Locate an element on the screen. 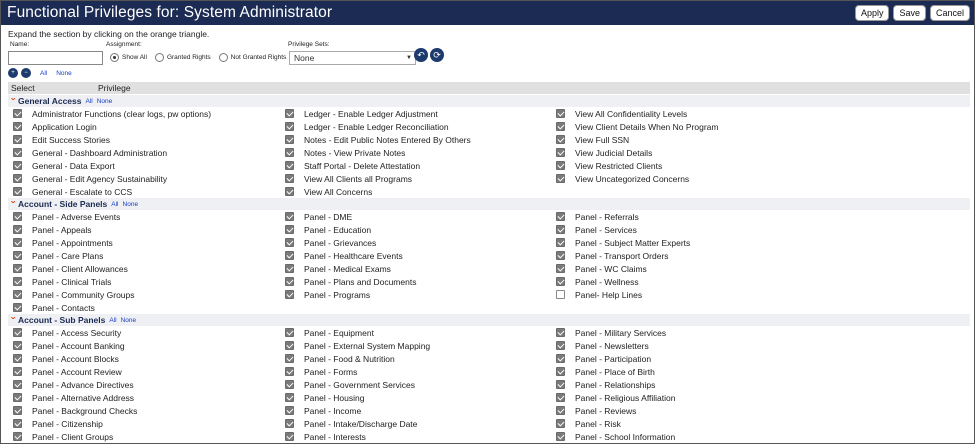 The height and width of the screenshot is (444, 975). assignment-option-granted: Granted Rights is located at coordinates (182, 57).